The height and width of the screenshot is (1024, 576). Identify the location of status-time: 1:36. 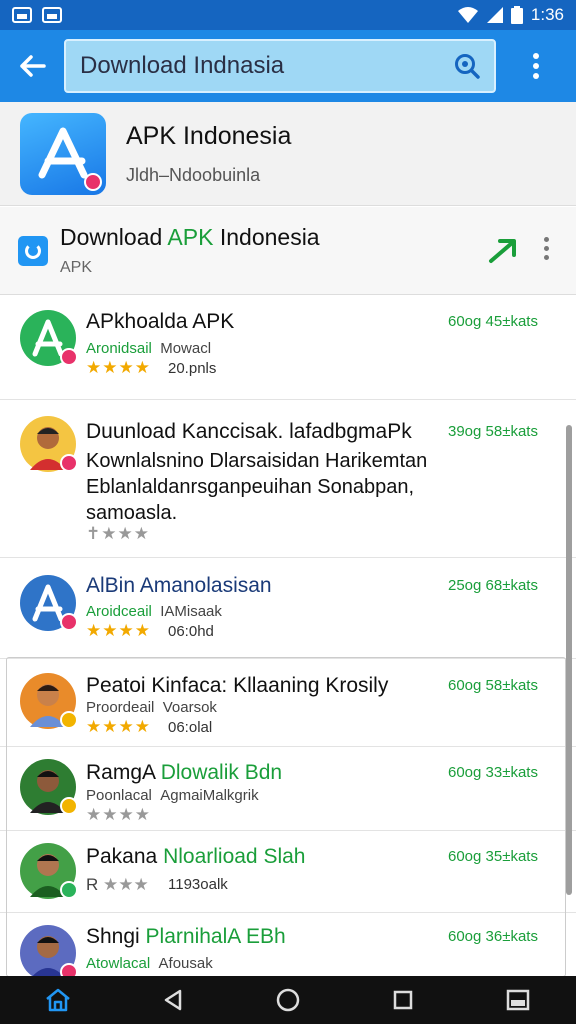
(547, 14).